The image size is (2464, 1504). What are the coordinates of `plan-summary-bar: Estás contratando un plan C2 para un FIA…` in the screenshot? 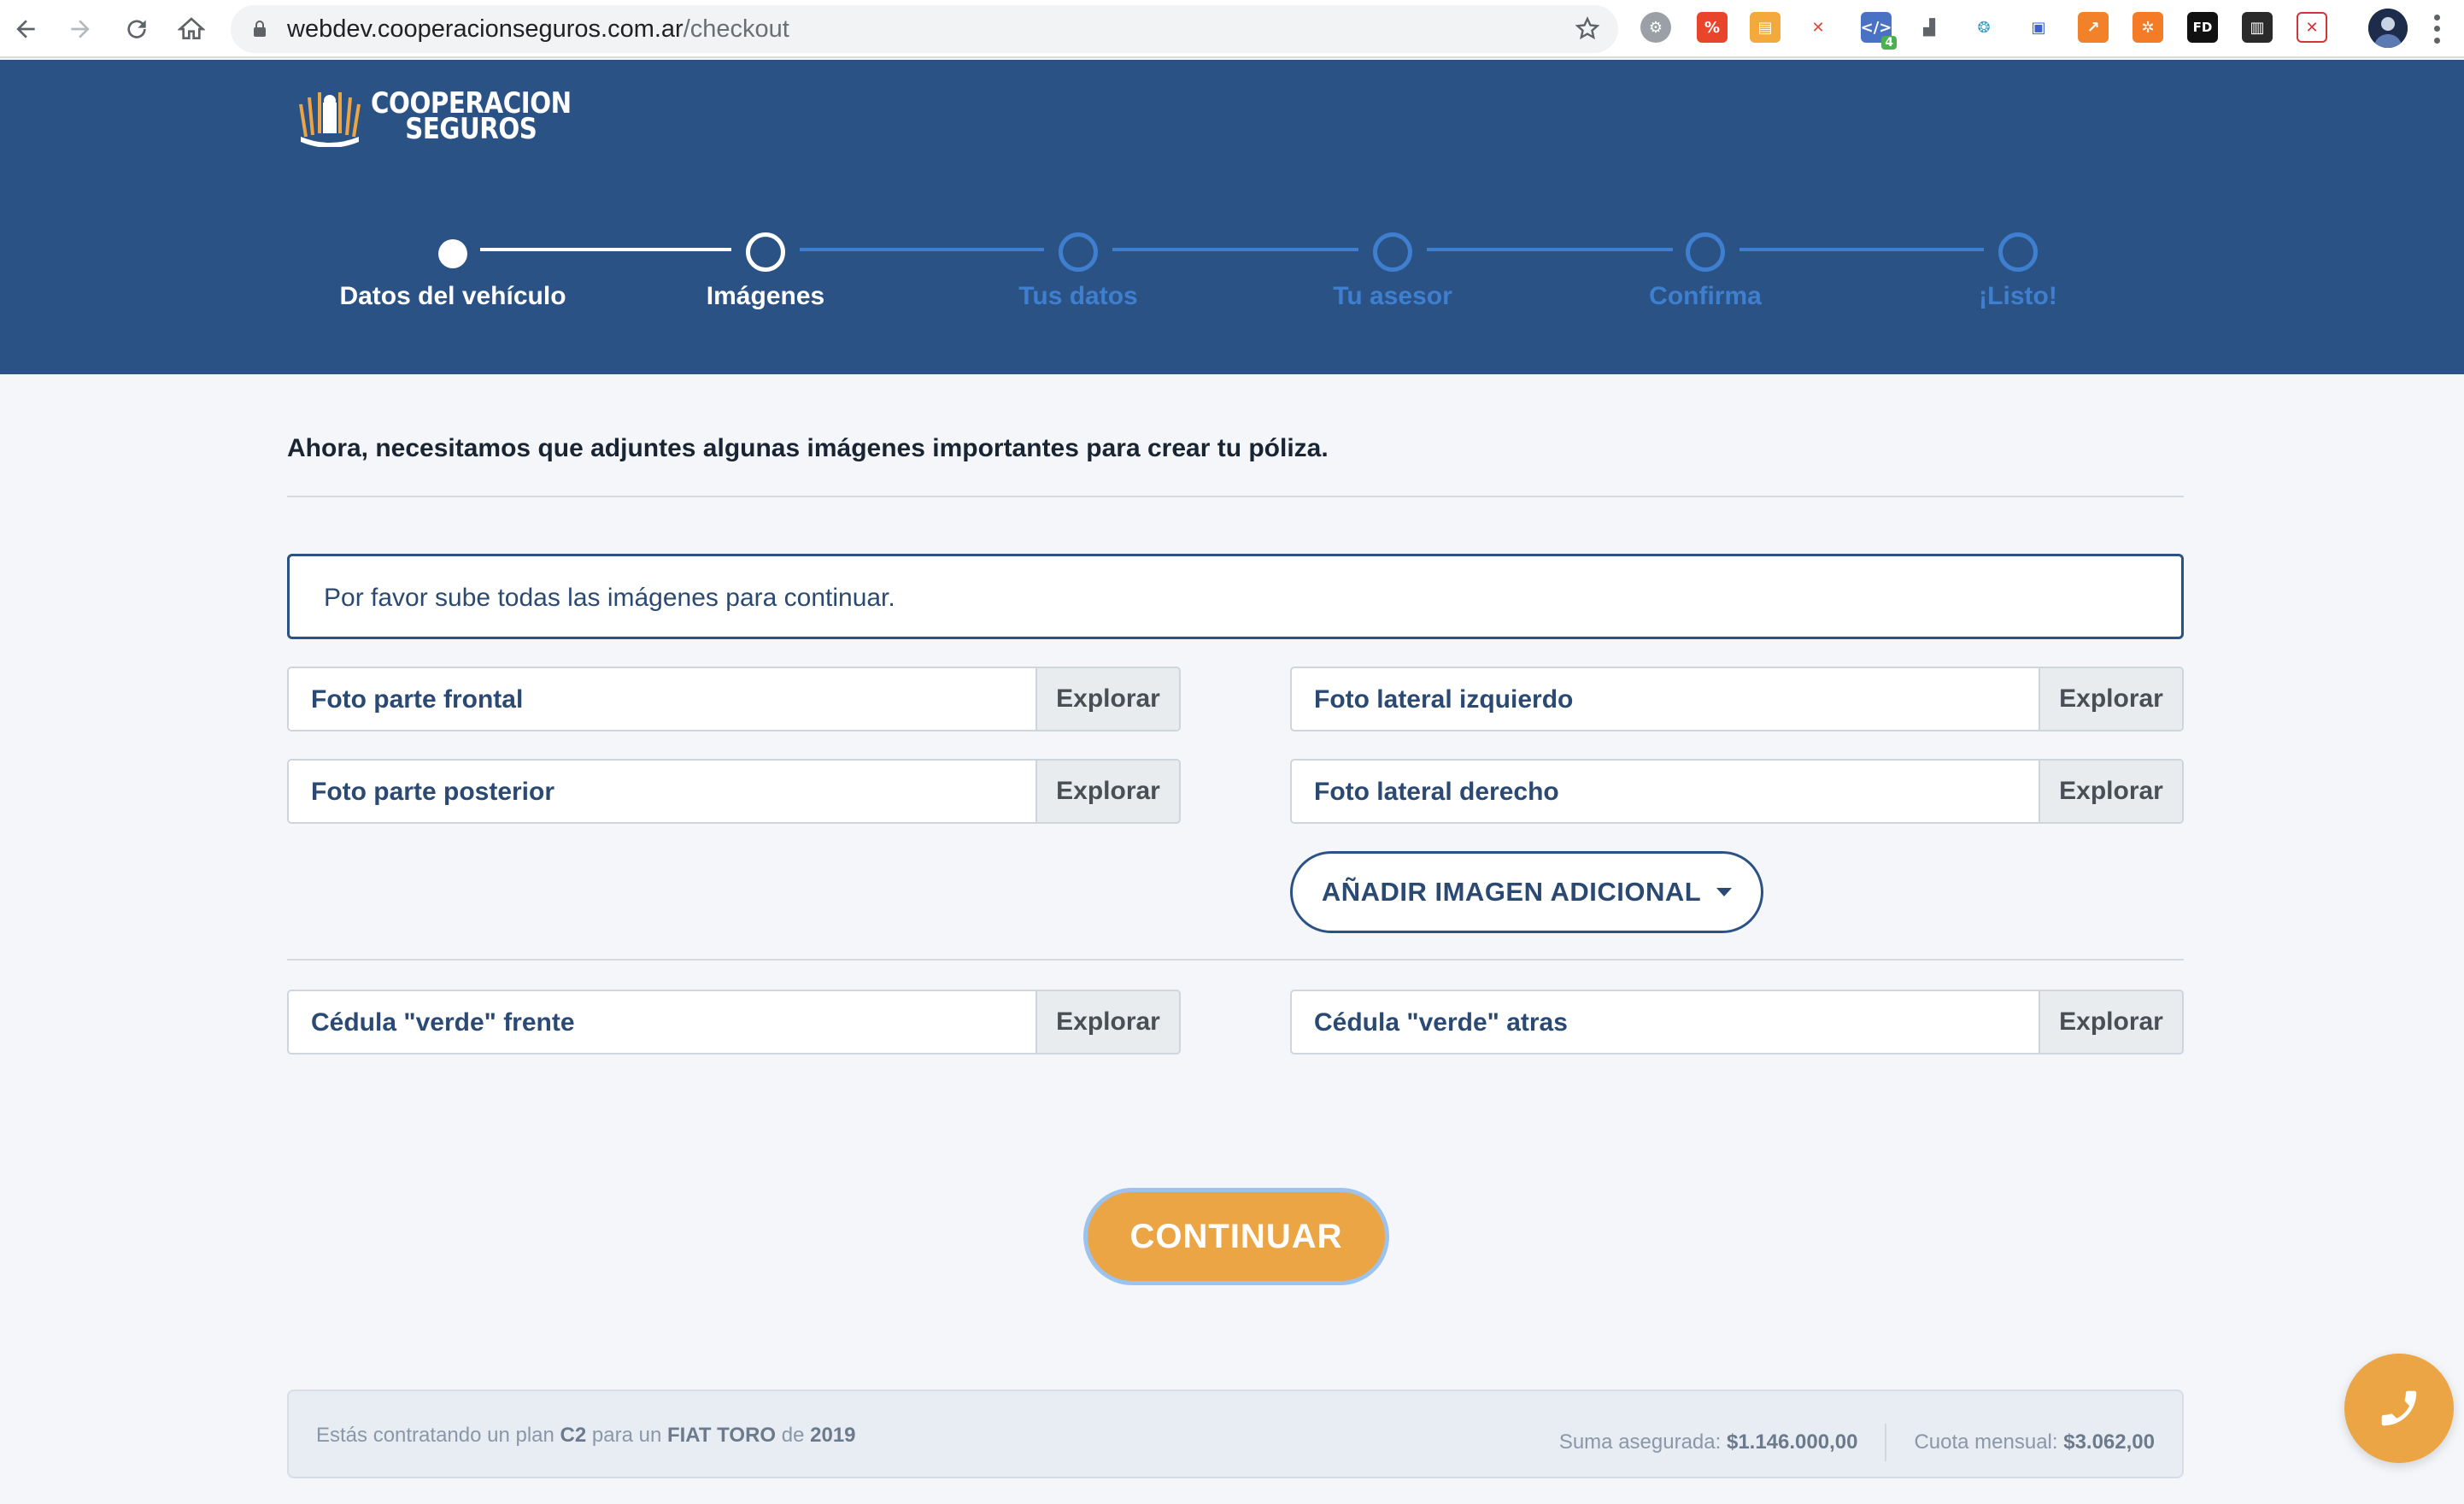 It's located at (1235, 1433).